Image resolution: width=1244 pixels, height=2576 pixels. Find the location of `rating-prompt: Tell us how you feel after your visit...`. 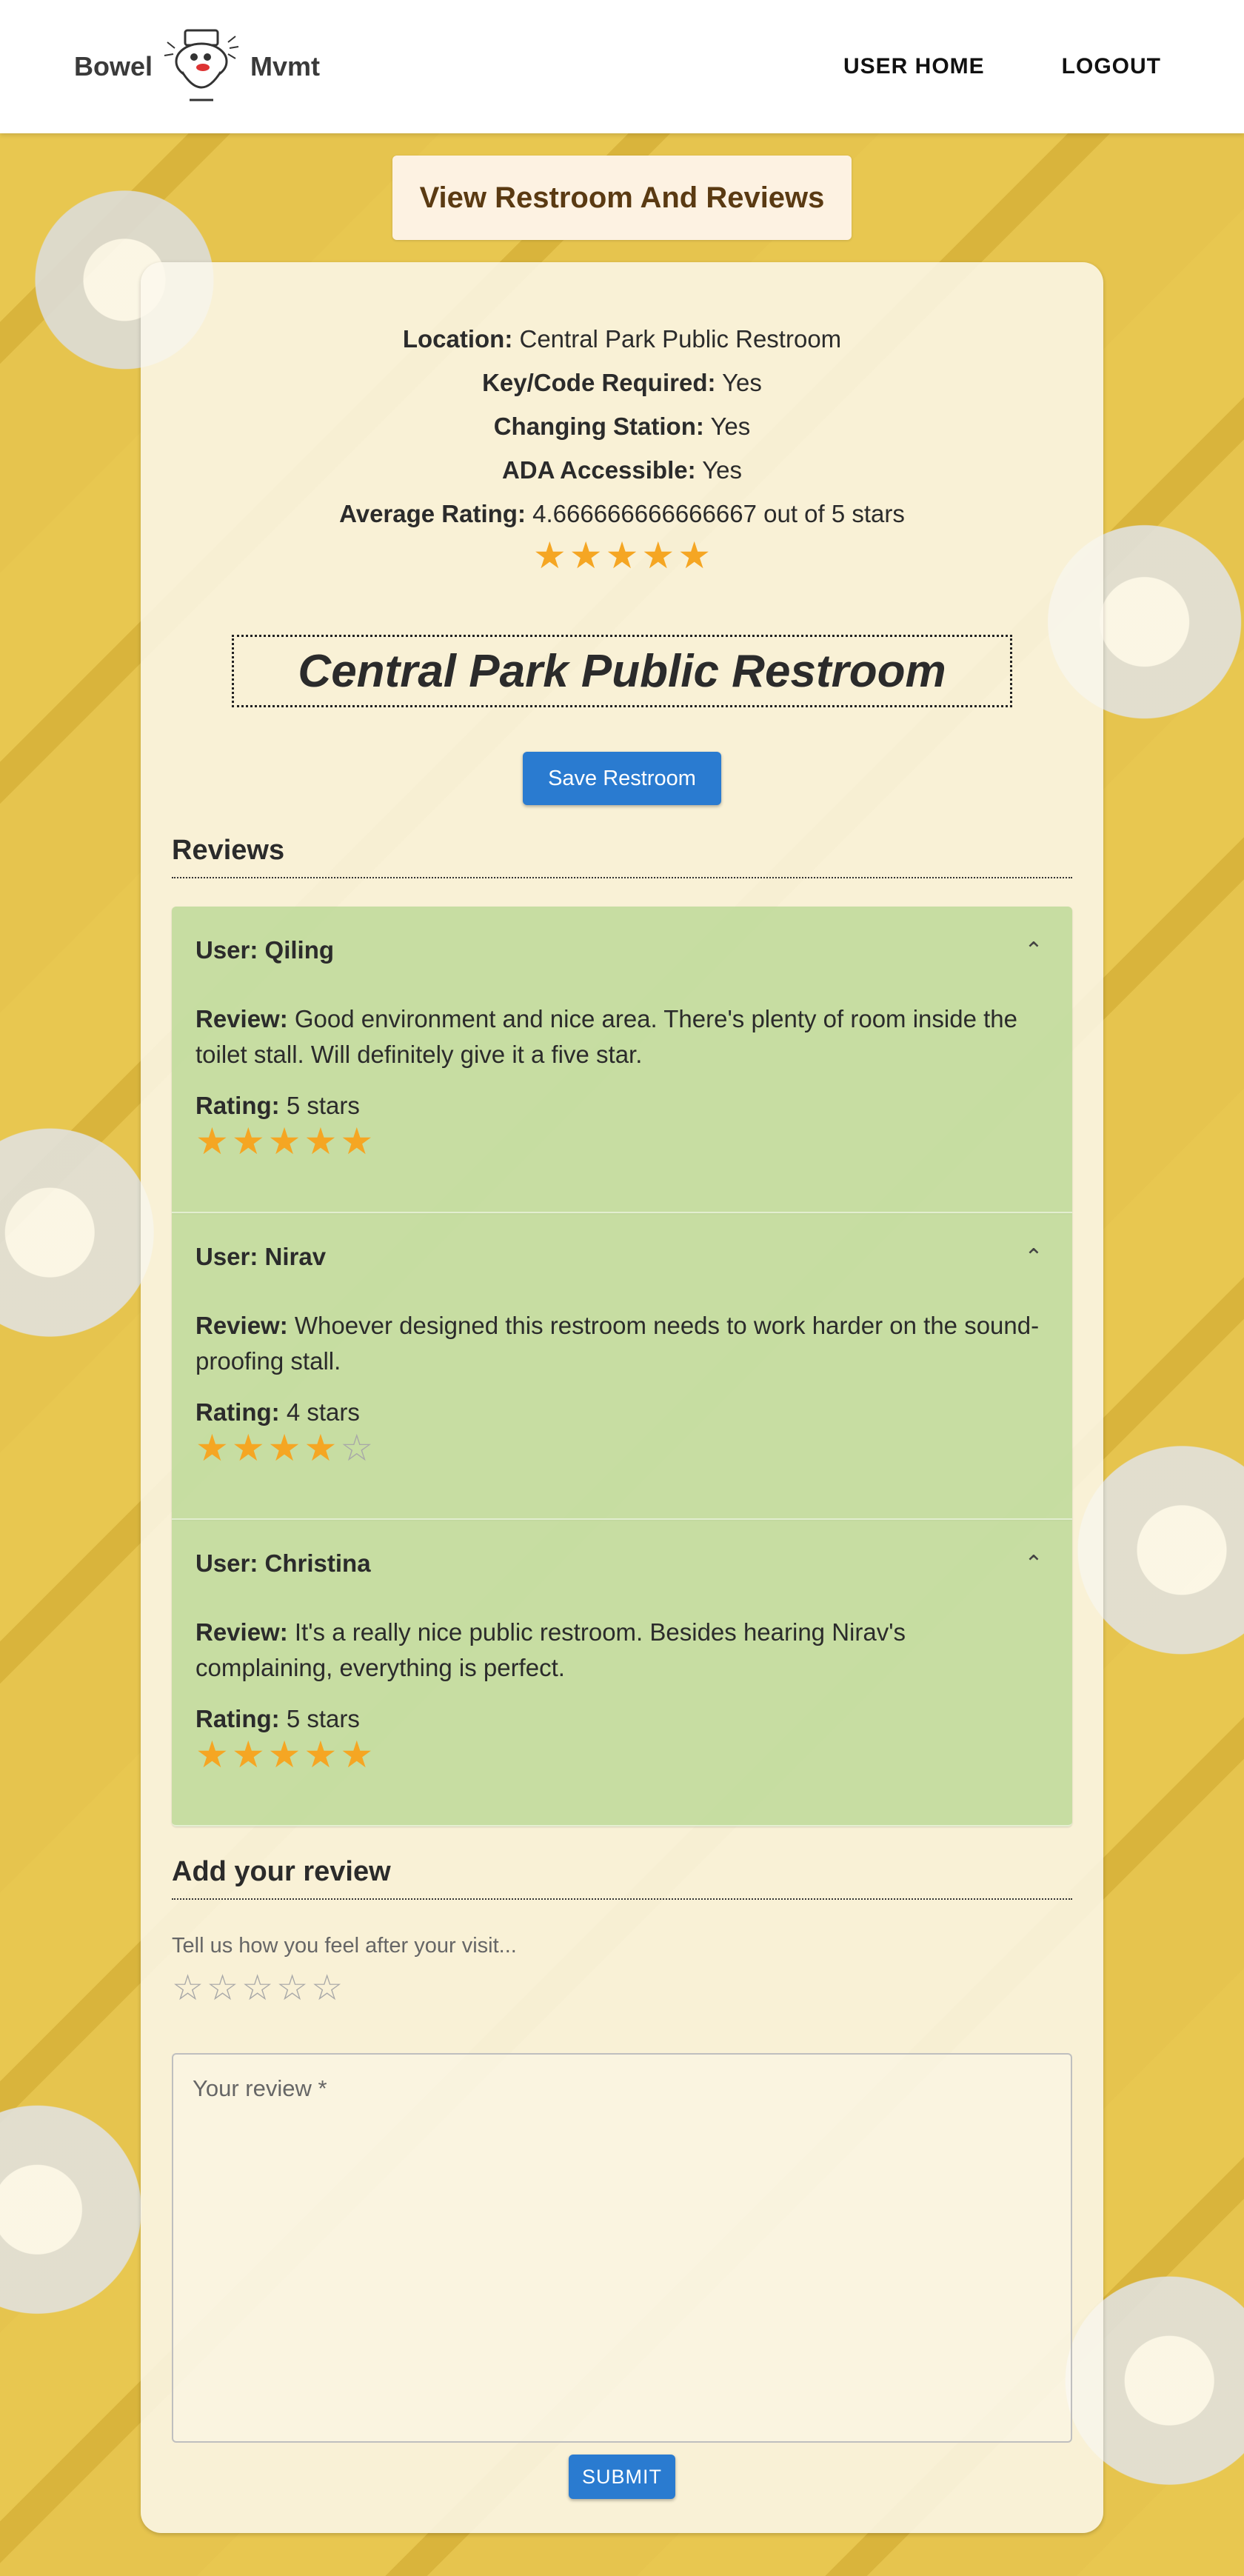

rating-prompt: Tell us how you feel after your visit... is located at coordinates (345, 1946).